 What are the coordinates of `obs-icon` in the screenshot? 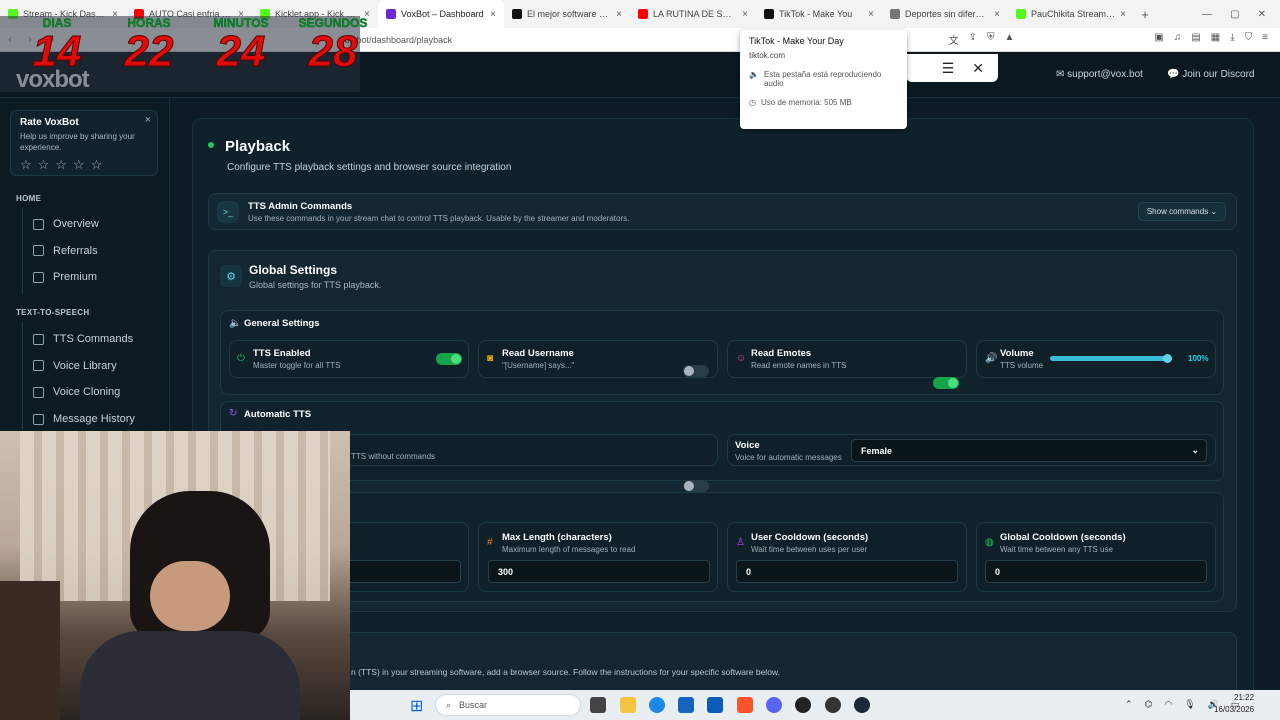 It's located at (803, 705).